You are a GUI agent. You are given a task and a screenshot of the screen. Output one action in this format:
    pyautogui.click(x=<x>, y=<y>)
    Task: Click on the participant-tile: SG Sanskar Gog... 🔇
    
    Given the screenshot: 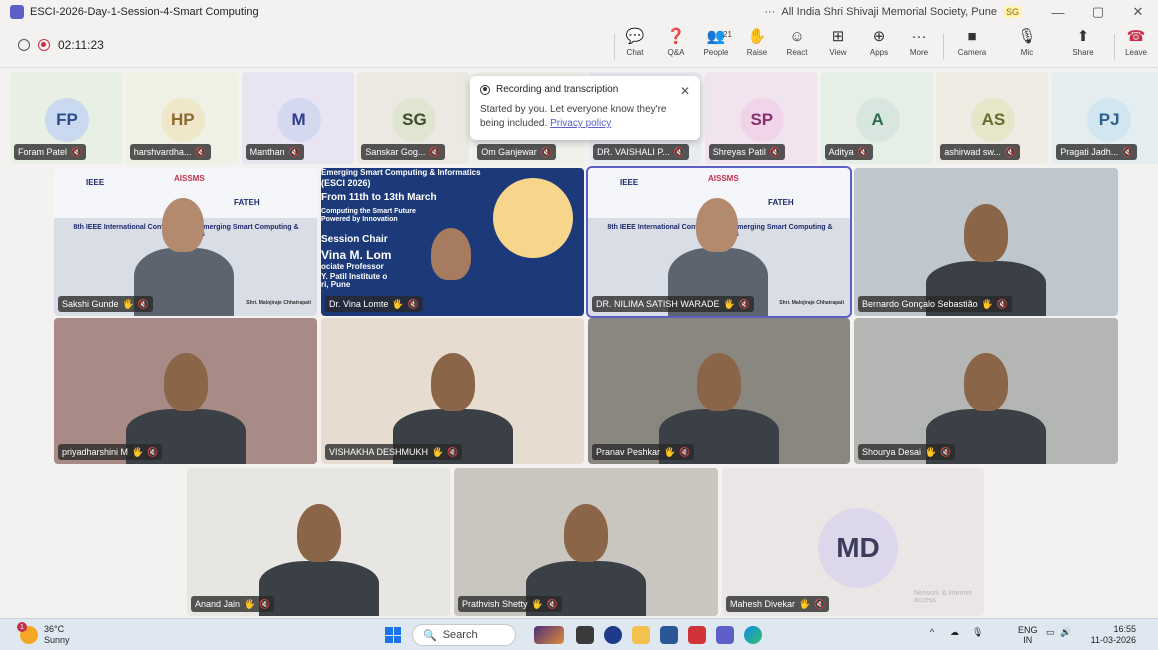 What is the action you would take?
    pyautogui.click(x=413, y=118)
    